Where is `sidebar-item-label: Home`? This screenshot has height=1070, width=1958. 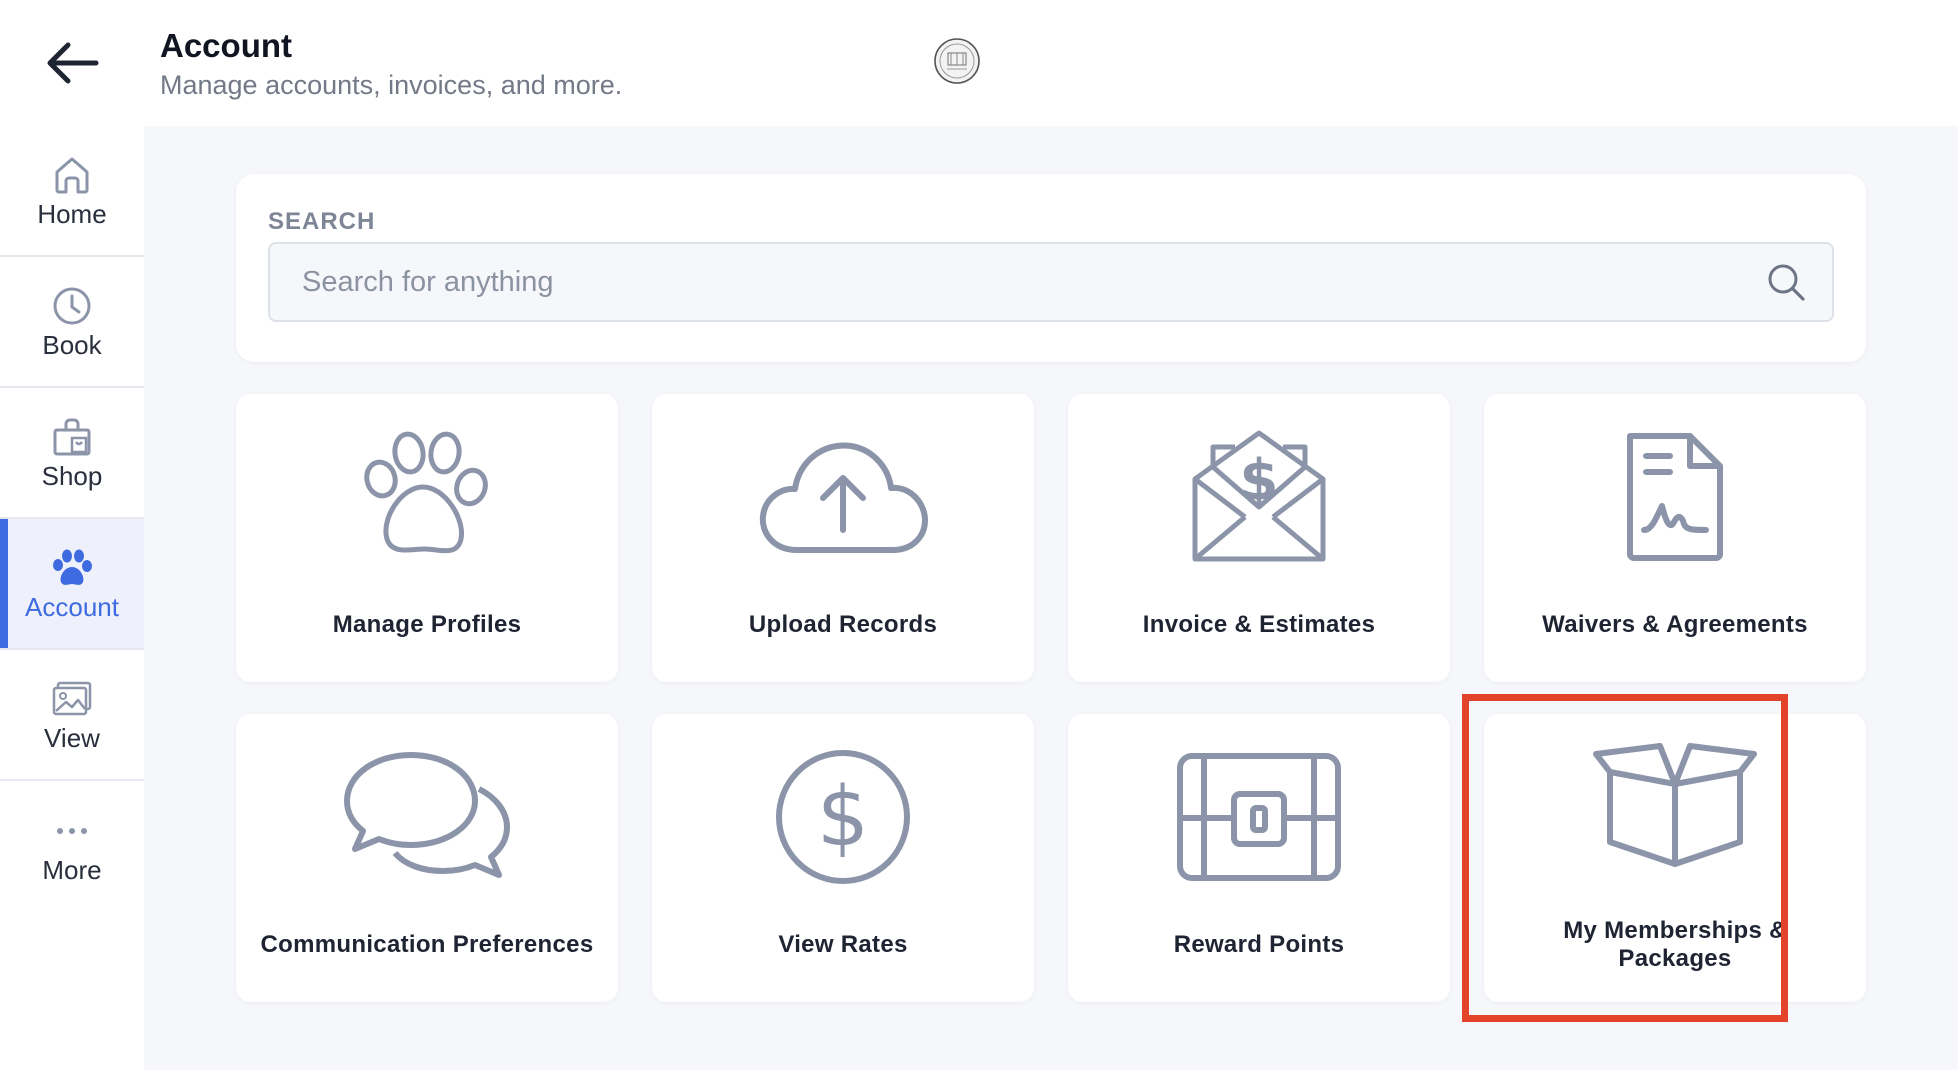
sidebar-item-label: Home is located at coordinates (72, 213).